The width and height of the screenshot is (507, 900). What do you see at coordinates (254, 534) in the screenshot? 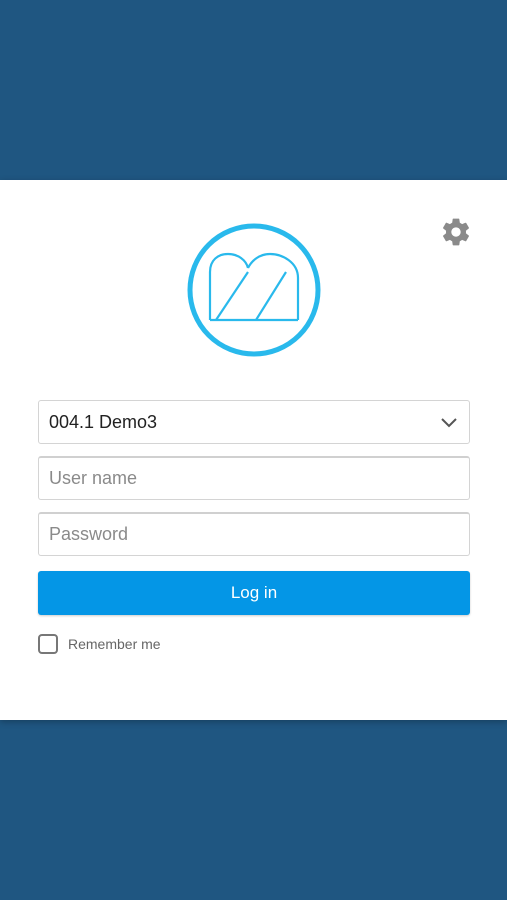
I see `password-input` at bounding box center [254, 534].